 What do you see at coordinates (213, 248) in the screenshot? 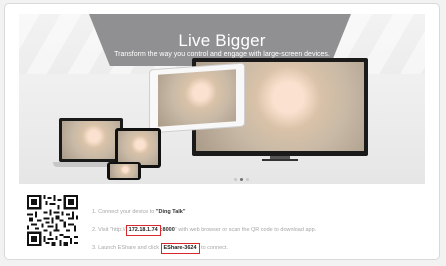
I see `step-3-suffix: to connect.` at bounding box center [213, 248].